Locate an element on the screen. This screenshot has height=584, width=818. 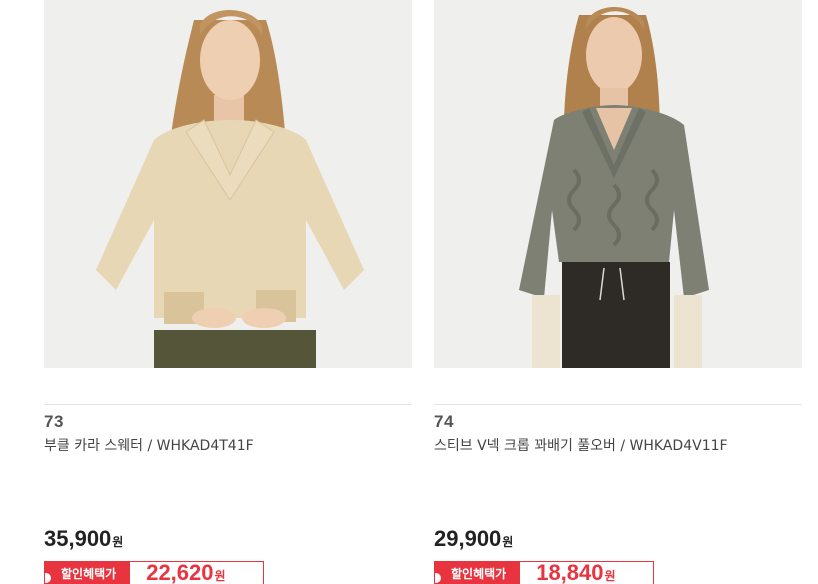
product-title: 스티브 V넥 크롭 꽈배기 풀오버 / WHKAD4V11F is located at coordinates (618, 445).